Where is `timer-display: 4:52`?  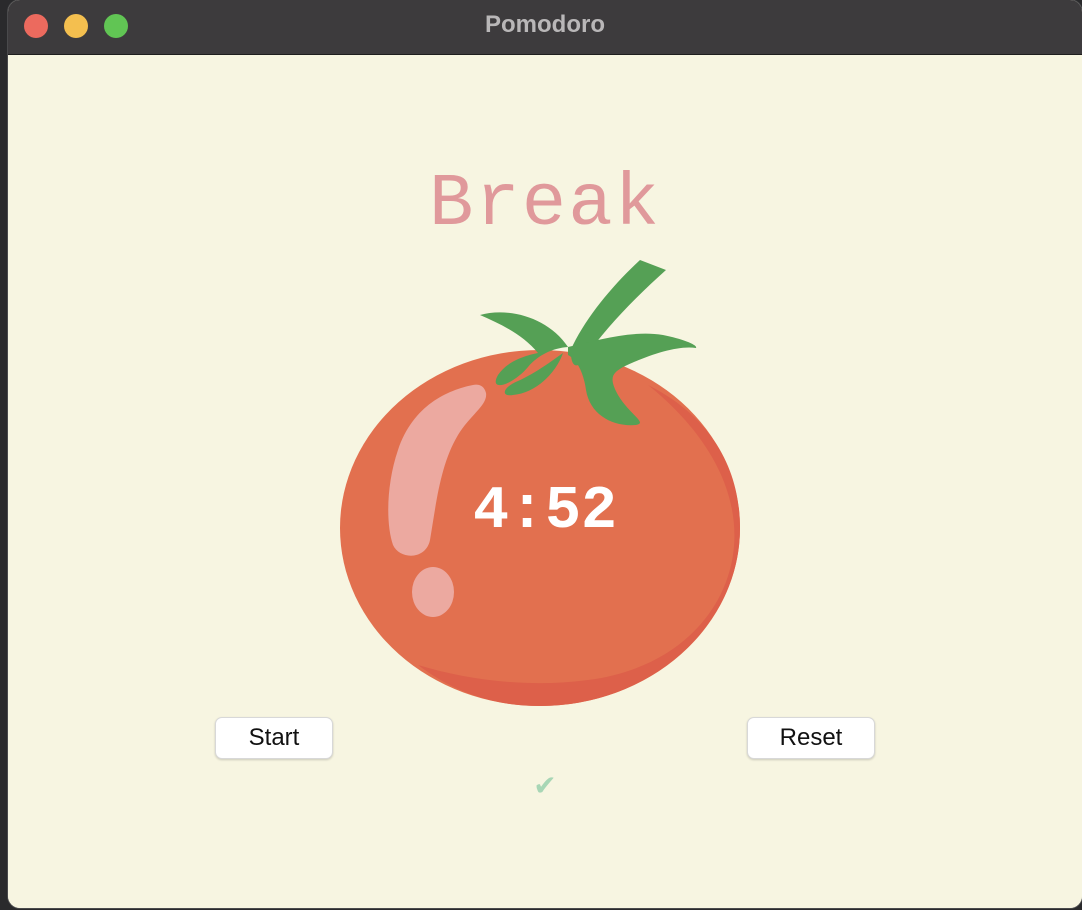
timer-display: 4:52 is located at coordinates (545, 512).